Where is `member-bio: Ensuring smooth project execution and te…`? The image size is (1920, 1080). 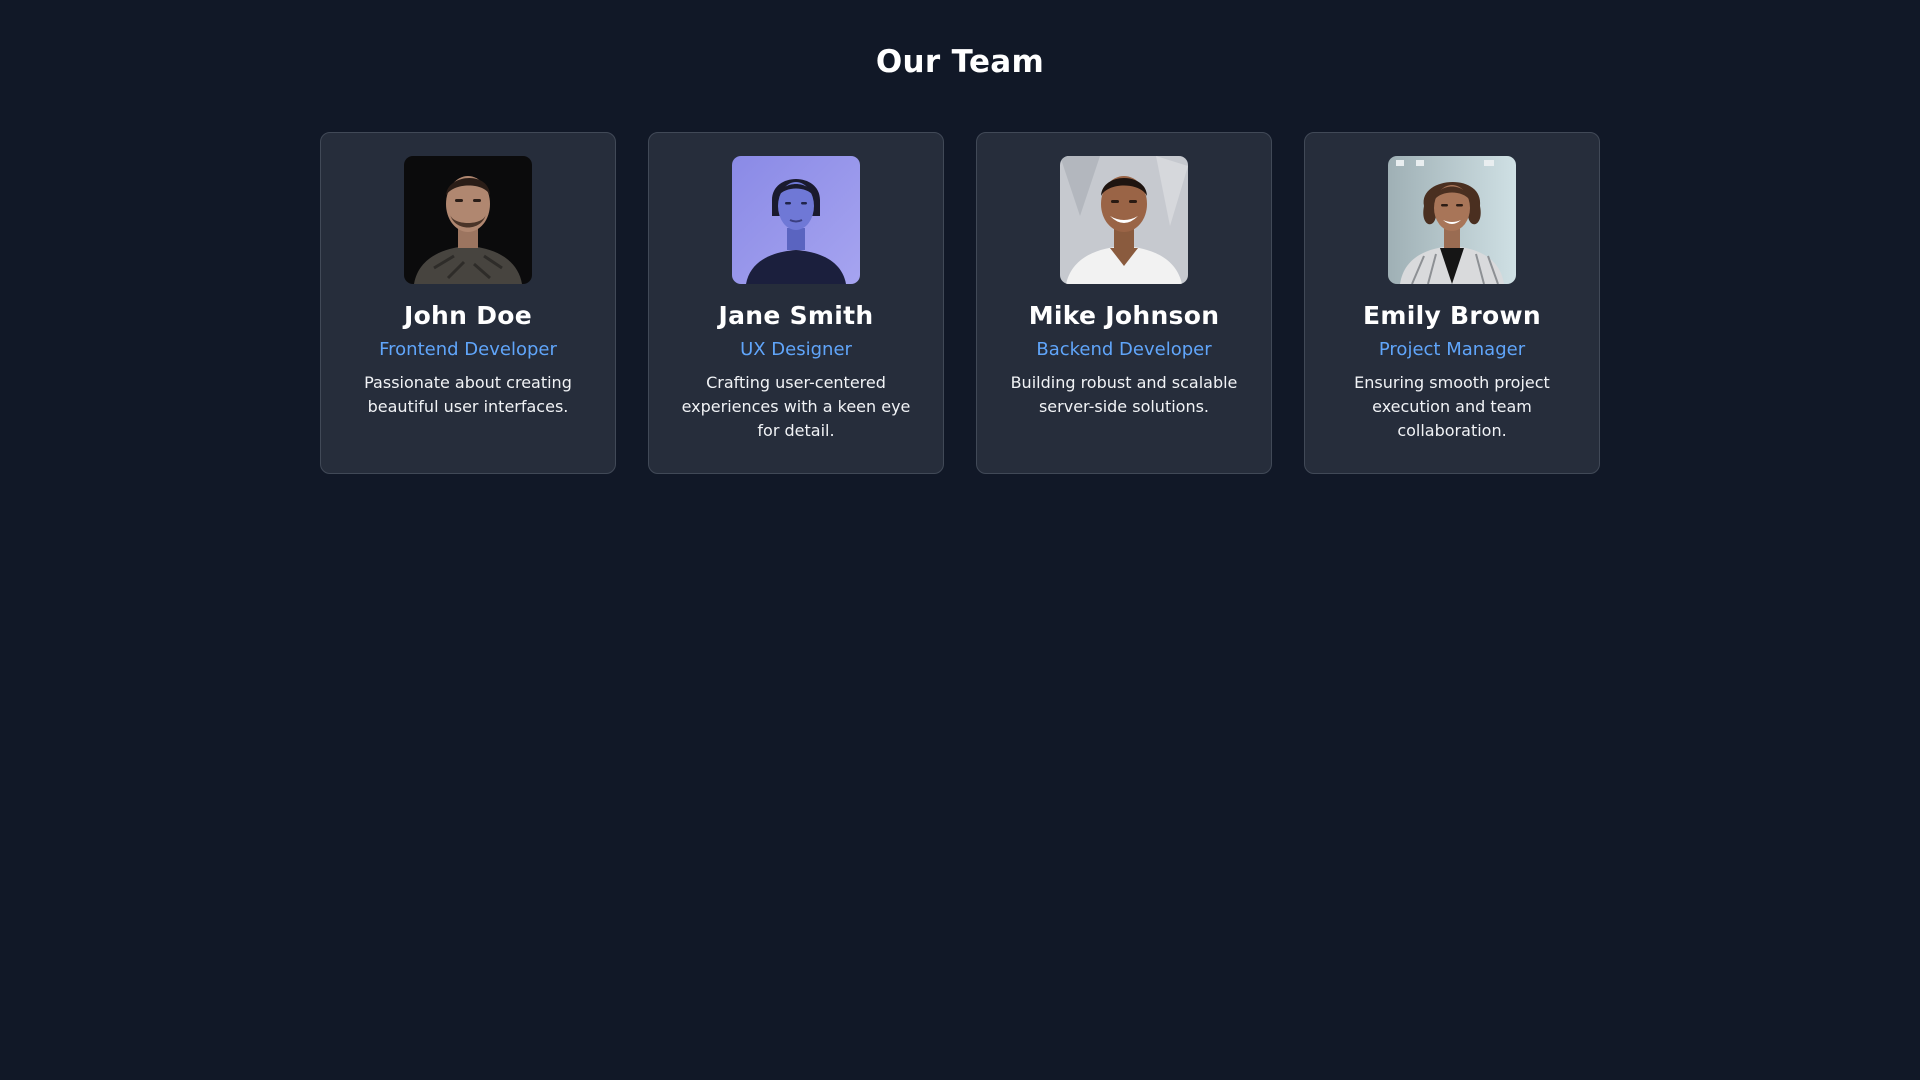 member-bio: Ensuring smooth project execution and te… is located at coordinates (1452, 406).